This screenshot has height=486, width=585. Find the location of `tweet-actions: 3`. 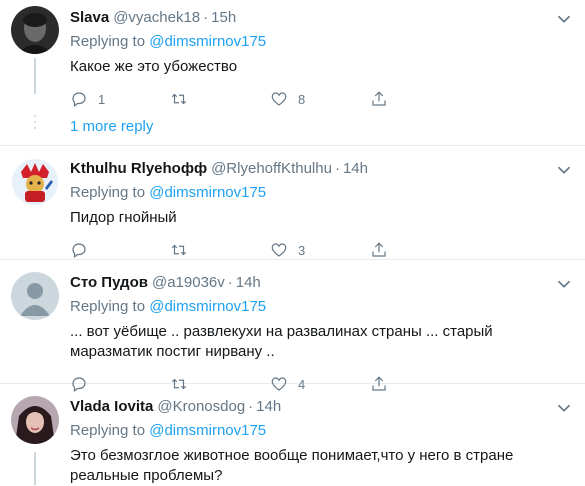

tweet-actions: 3 is located at coordinates (322, 250).